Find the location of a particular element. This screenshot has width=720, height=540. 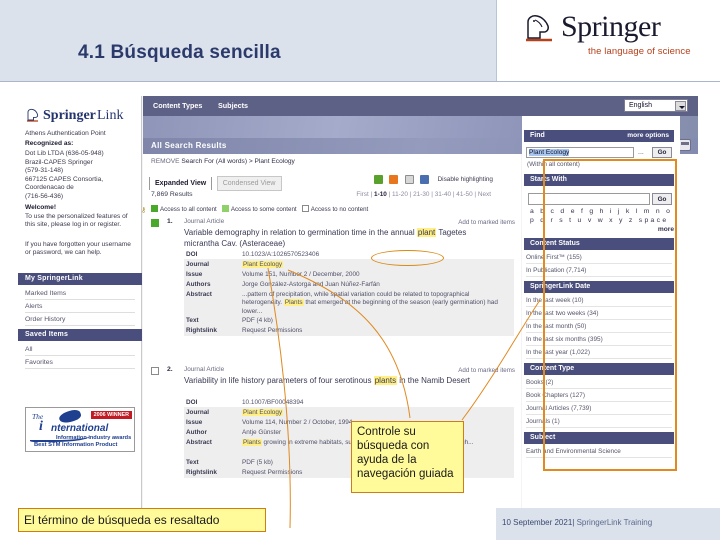

search-go-button: Go is located at coordinates (662, 152).